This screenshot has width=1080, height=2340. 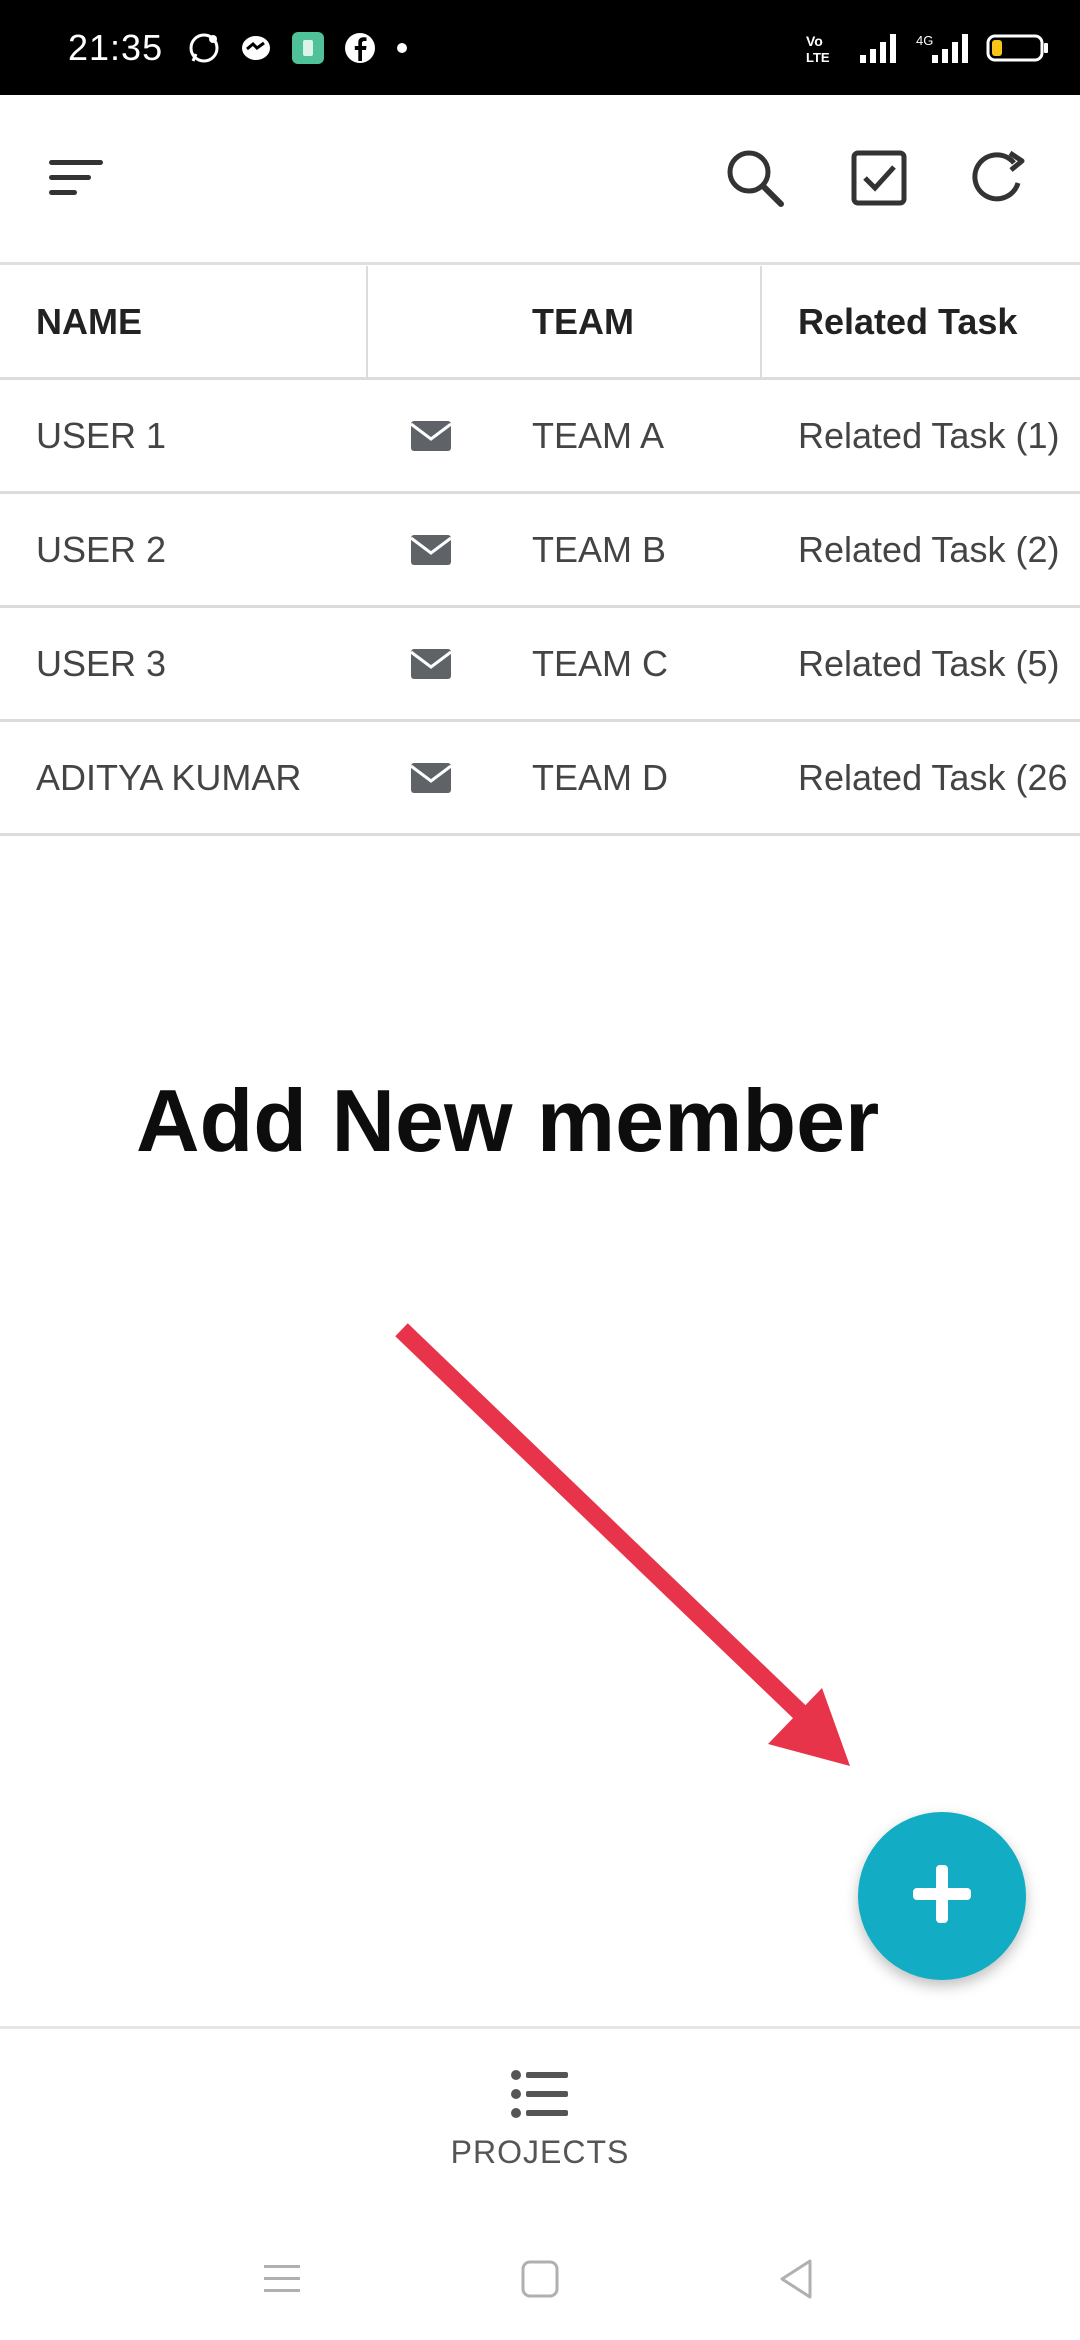 What do you see at coordinates (360, 48) in the screenshot?
I see `facebook-icon` at bounding box center [360, 48].